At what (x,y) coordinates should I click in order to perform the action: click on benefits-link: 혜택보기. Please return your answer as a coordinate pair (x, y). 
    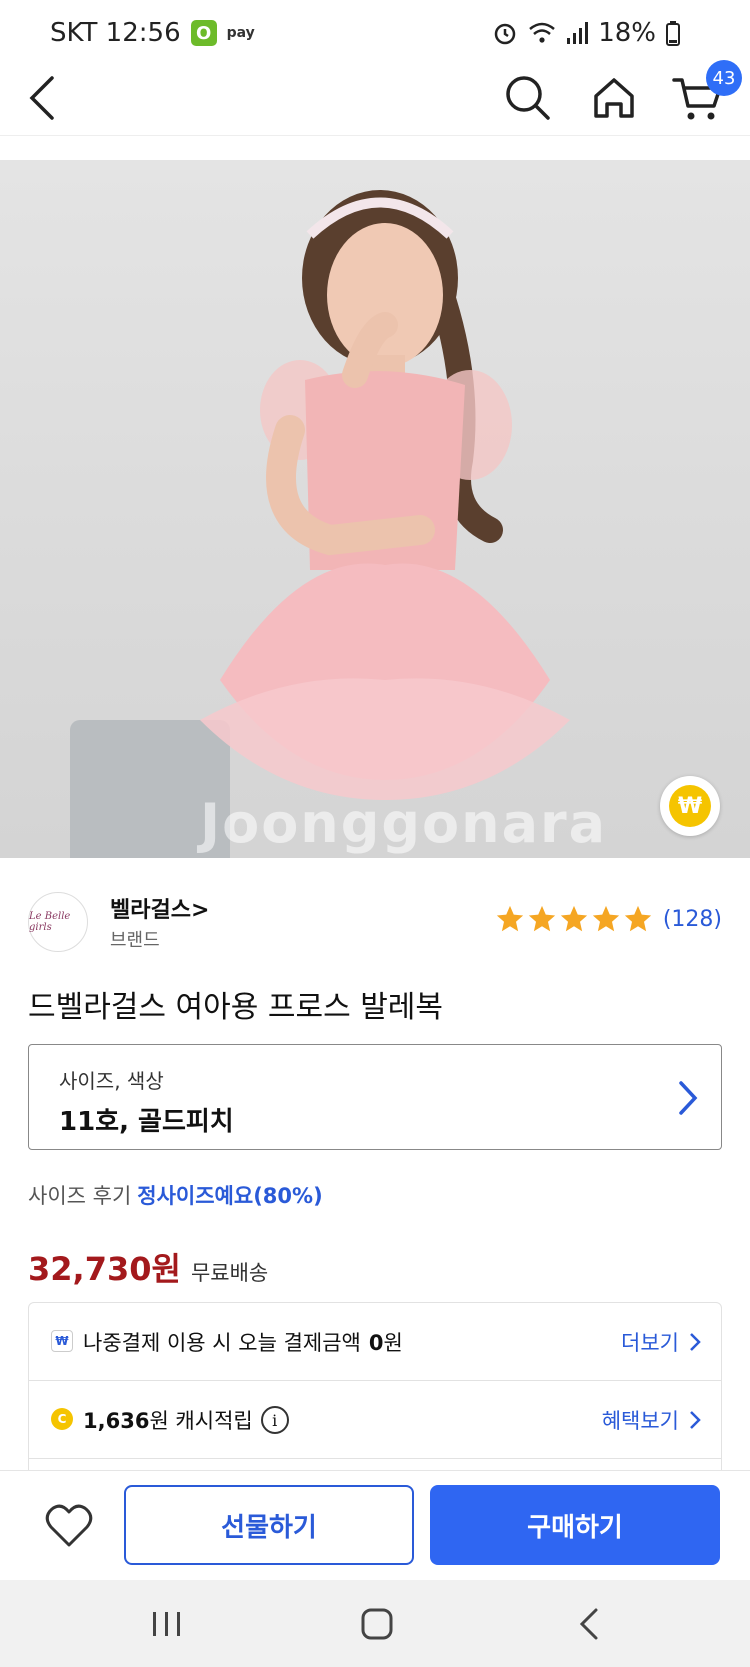
    Looking at the image, I should click on (651, 1420).